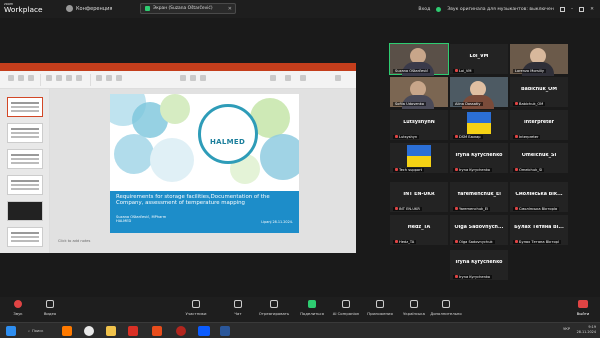 The height and width of the screenshot is (338, 600). I want to click on participant-tile: INT EN-UKR INT EN-UKR, so click(419, 197).